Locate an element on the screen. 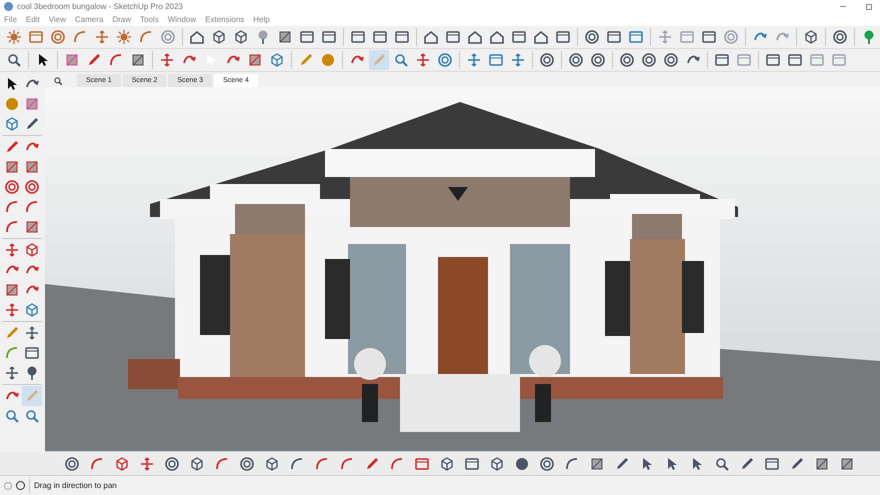  menu-item: Draw is located at coordinates (122, 20).